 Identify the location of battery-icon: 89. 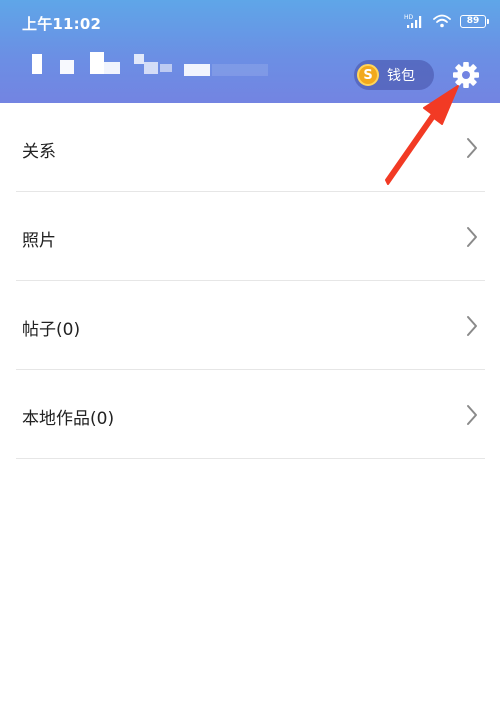
(474, 21).